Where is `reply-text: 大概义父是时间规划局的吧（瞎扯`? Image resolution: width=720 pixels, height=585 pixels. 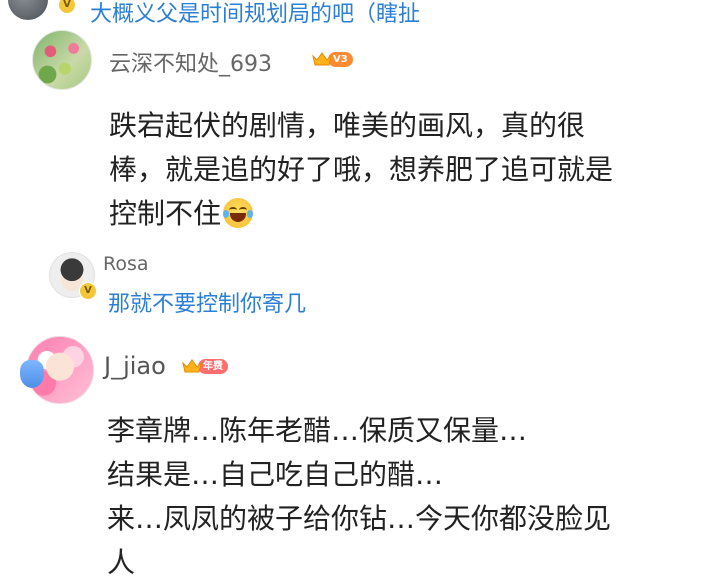
reply-text: 大概义父是时间规划局的吧（瞎扯 is located at coordinates (255, 14).